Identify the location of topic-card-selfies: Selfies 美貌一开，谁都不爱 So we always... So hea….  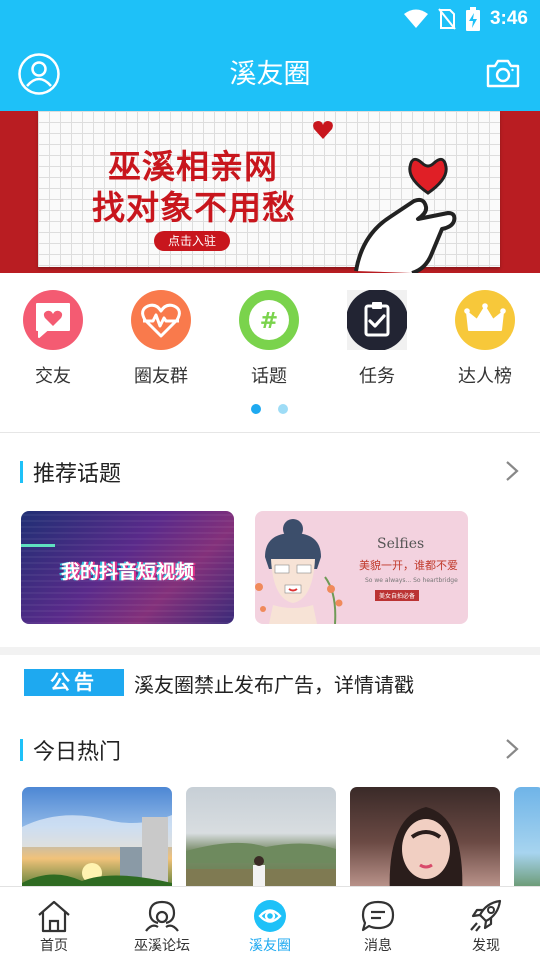
(361, 567).